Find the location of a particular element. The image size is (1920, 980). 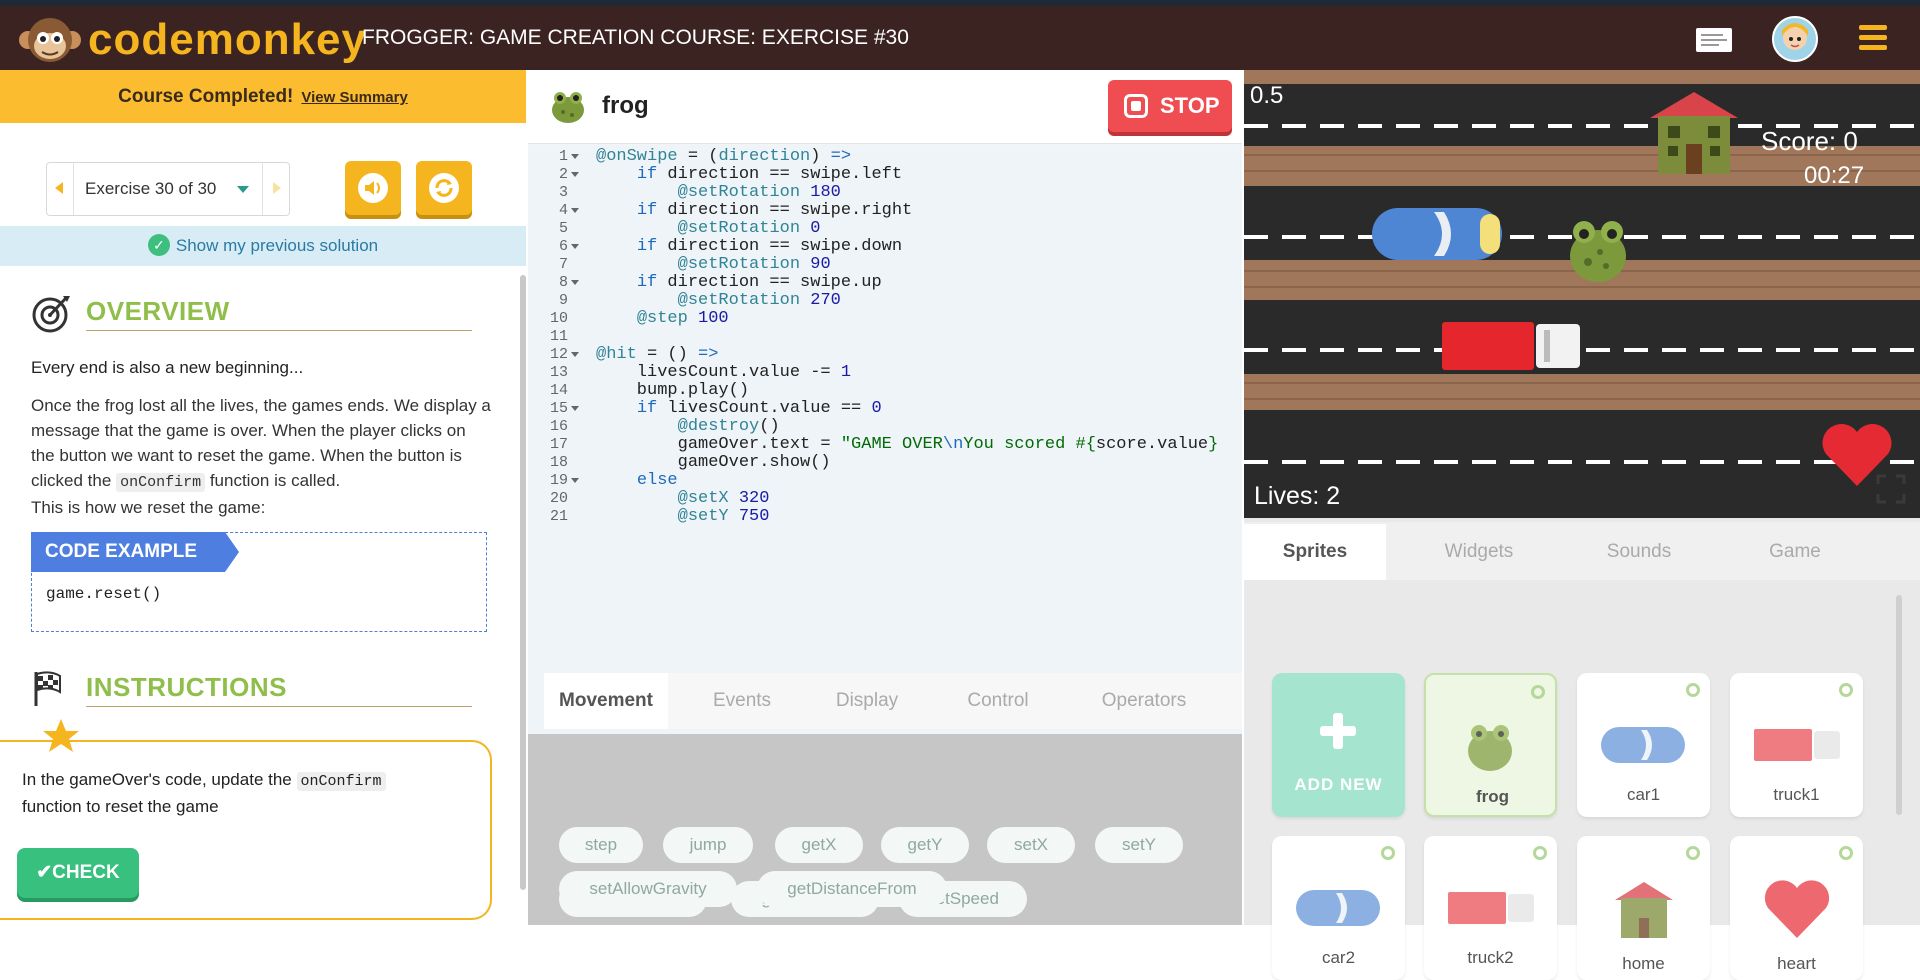

codemonkey-logo: codemonkey is located at coordinates (192, 40).